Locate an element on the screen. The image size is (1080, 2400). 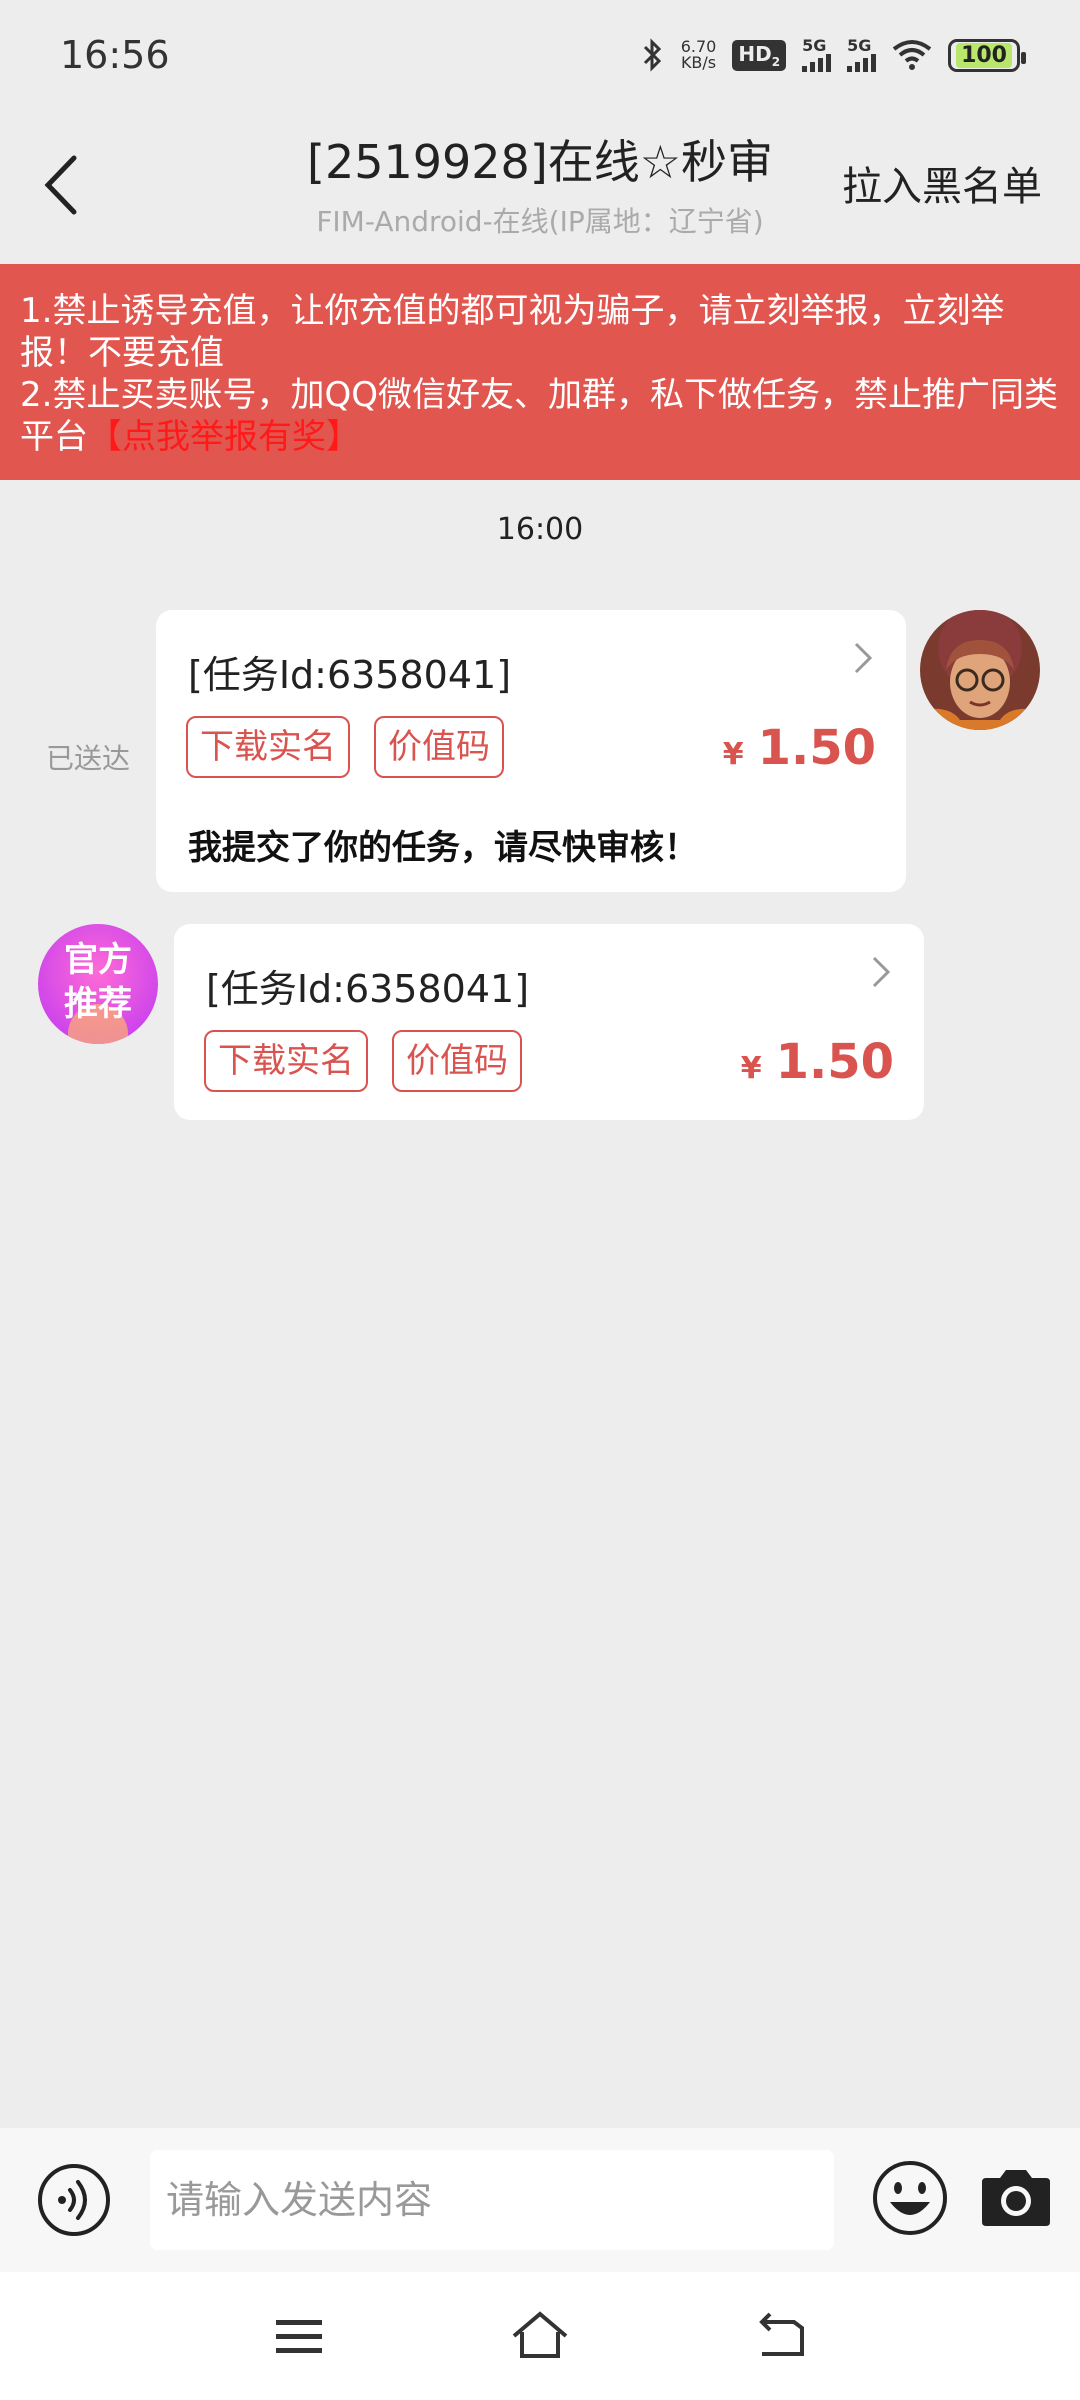
chat-title: [2519928]在线☆秒审 is located at coordinates (540, 162).